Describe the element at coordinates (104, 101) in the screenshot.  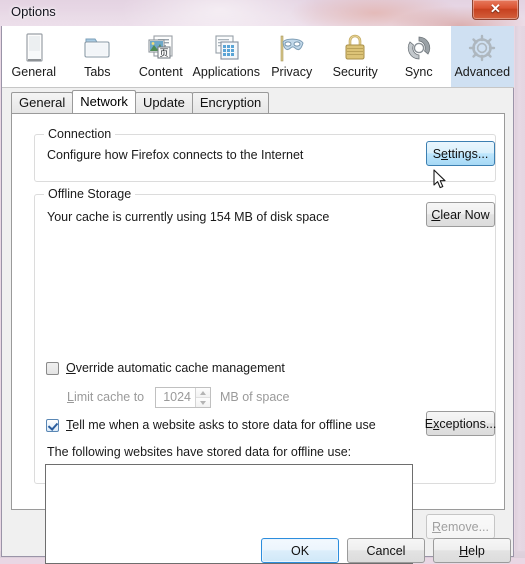
I see `sub-tab-network: Network` at that location.